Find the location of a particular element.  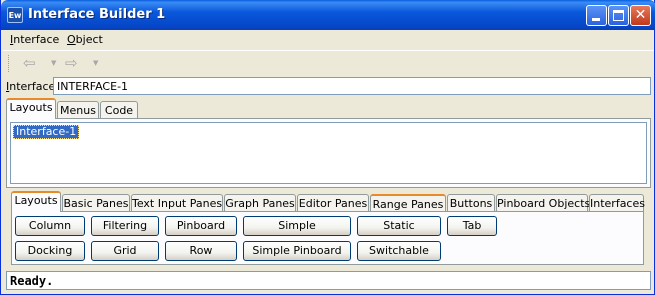

back-arrow-icon: ⇦ is located at coordinates (29, 64).